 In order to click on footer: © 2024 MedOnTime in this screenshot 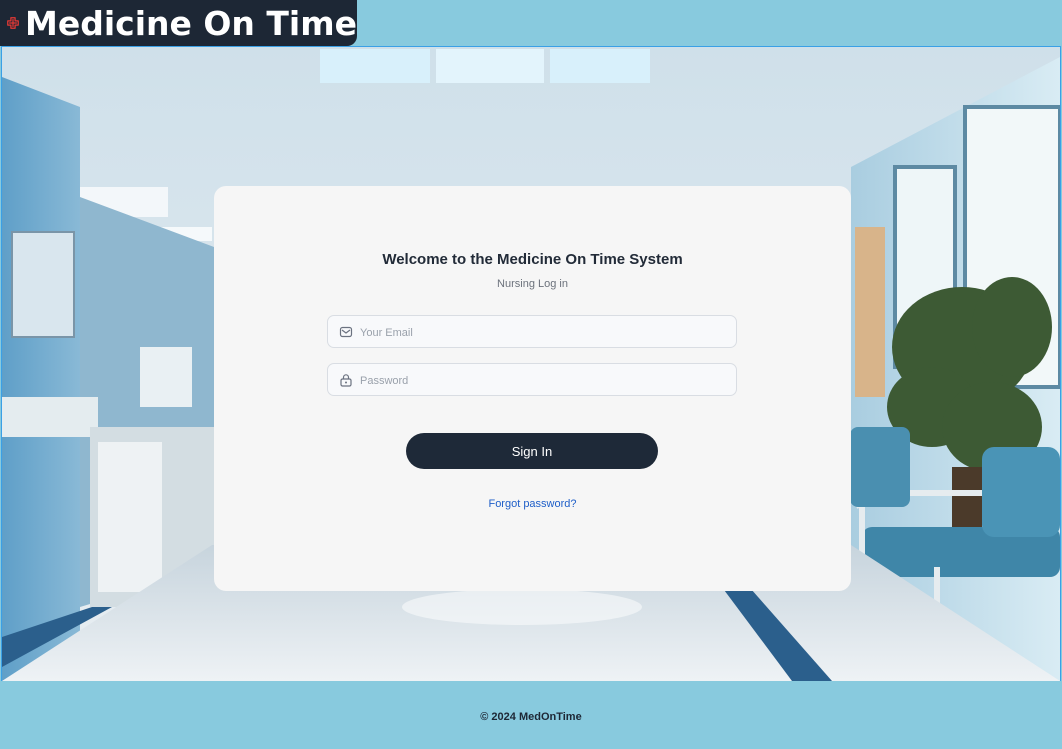, I will do `click(531, 715)`.